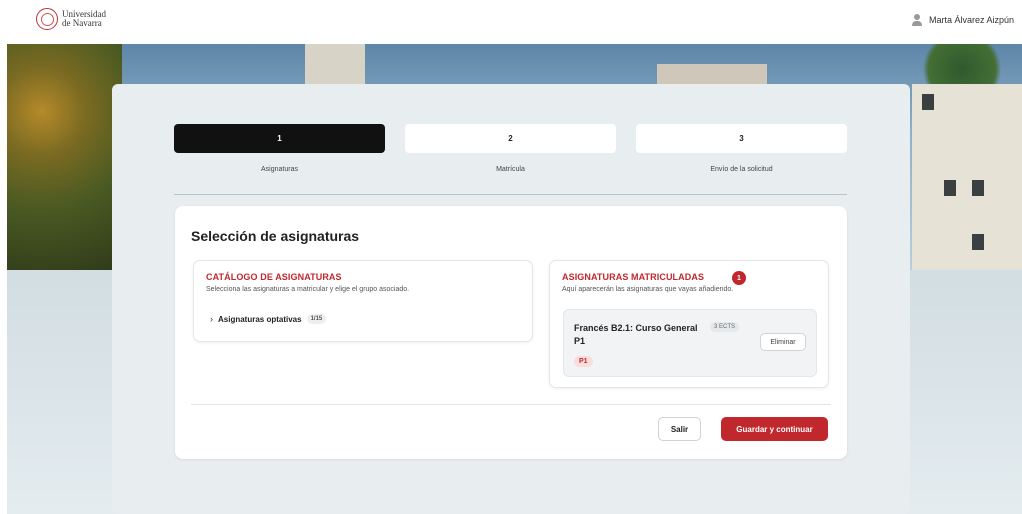 The width and height of the screenshot is (1022, 514). Describe the element at coordinates (275, 236) in the screenshot. I see `page-title: Selección de asignaturas` at that location.